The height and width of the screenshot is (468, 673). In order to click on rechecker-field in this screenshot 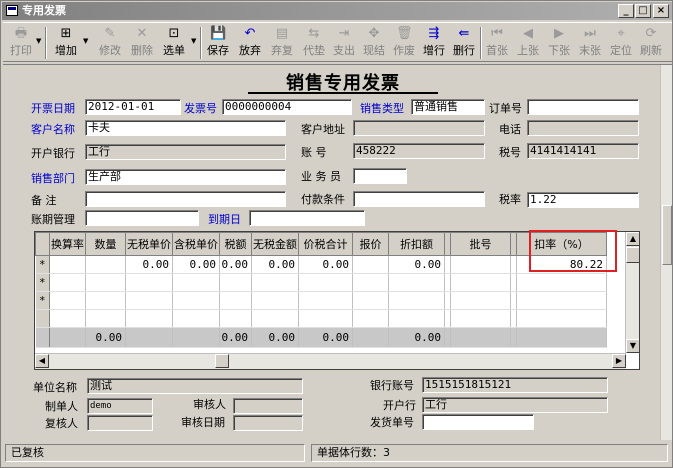, I will do `click(120, 423)`.